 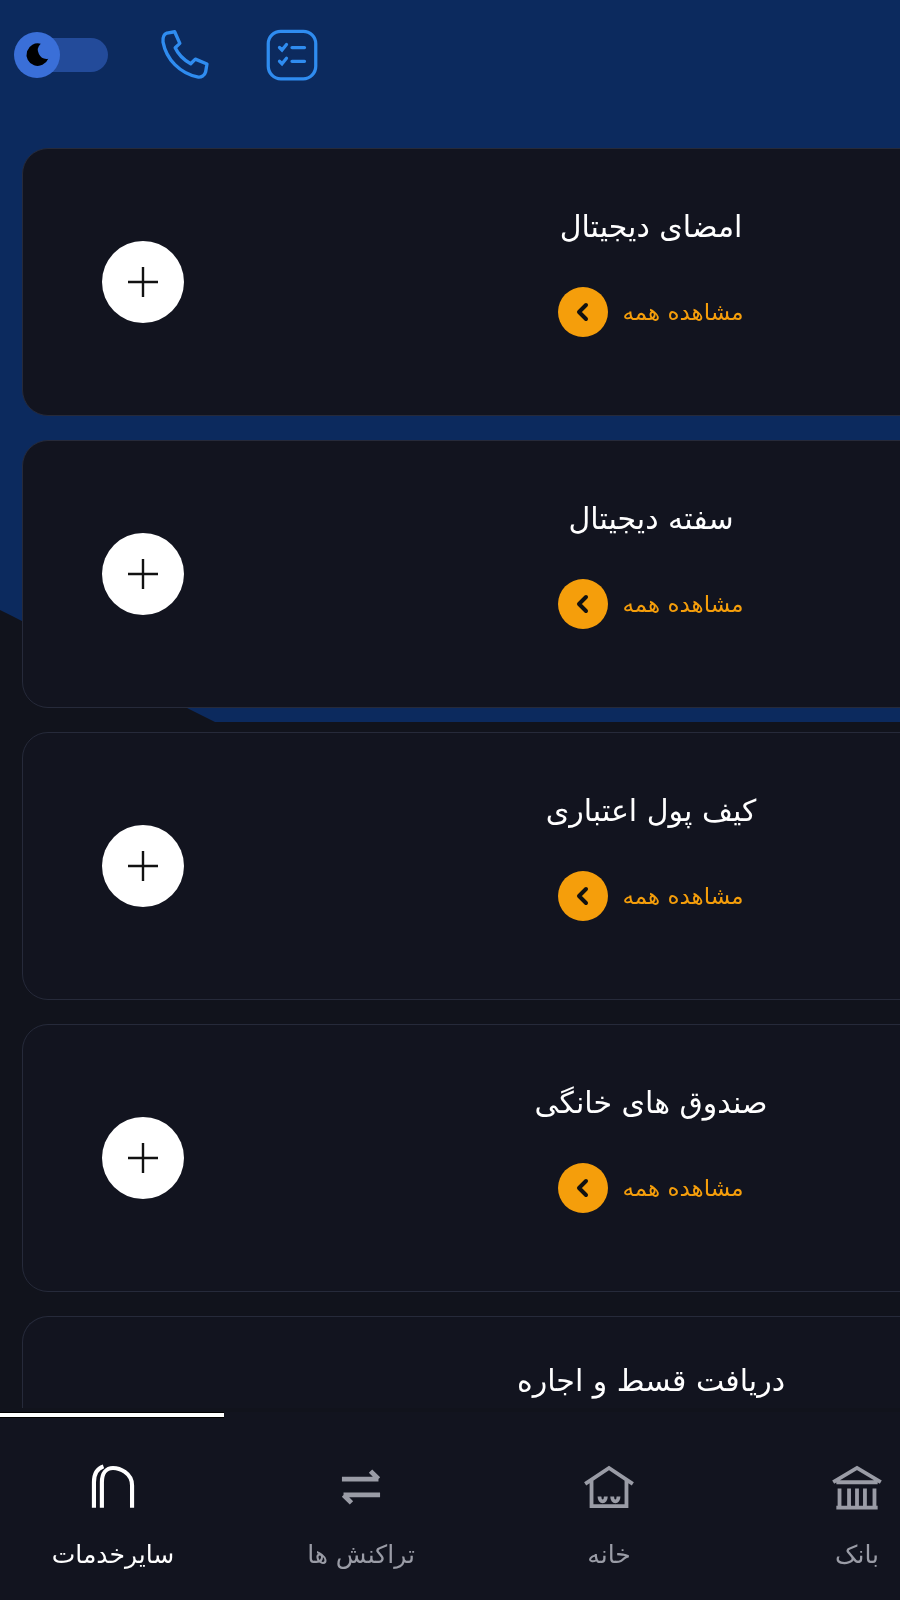 What do you see at coordinates (361, 1506) in the screenshot?
I see `nav-tab: تراکنش ها` at bounding box center [361, 1506].